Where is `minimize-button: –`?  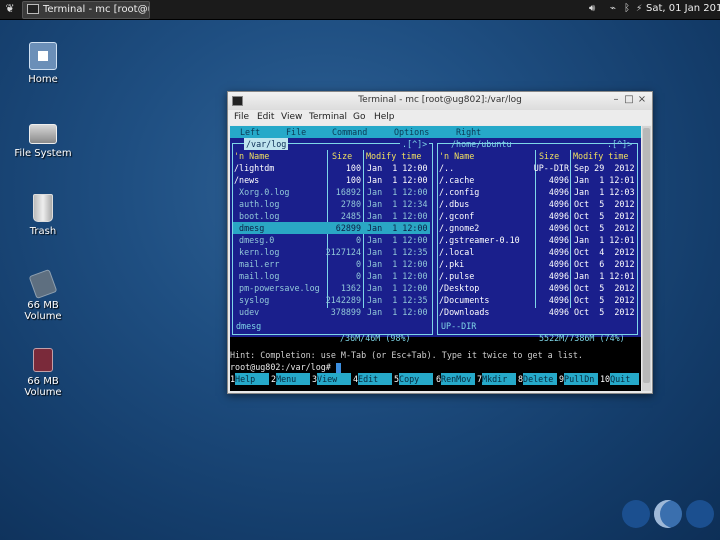 minimize-button: – is located at coordinates (616, 99).